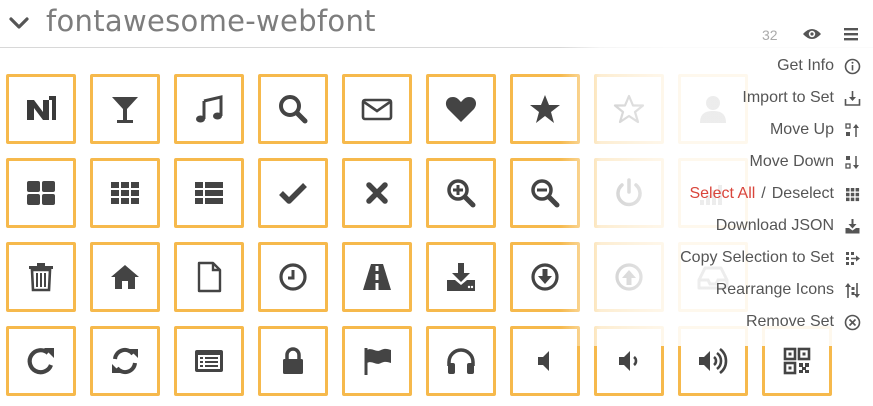 This screenshot has width=873, height=406. I want to click on th-icon, so click(125, 193).